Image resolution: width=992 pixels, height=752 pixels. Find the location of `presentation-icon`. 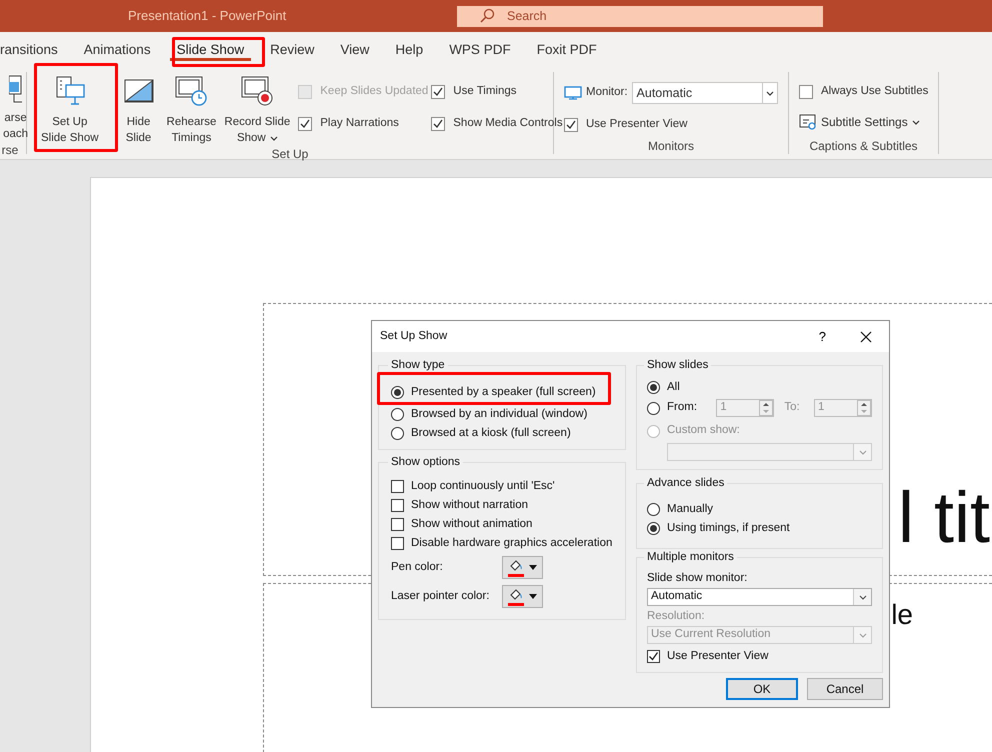

presentation-icon is located at coordinates (15, 89).